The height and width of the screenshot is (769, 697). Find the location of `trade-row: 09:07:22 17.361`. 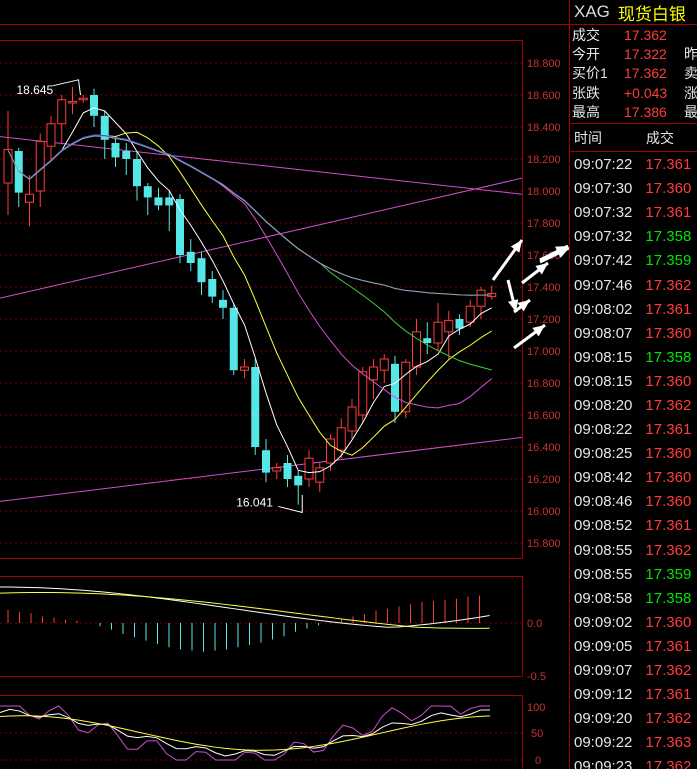

trade-row: 09:07:22 17.361 is located at coordinates (633, 164).